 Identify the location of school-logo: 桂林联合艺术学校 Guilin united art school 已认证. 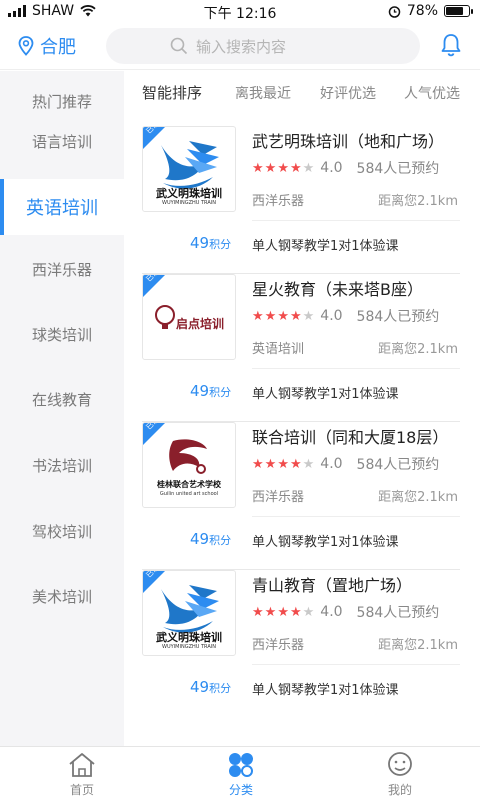
(189, 465).